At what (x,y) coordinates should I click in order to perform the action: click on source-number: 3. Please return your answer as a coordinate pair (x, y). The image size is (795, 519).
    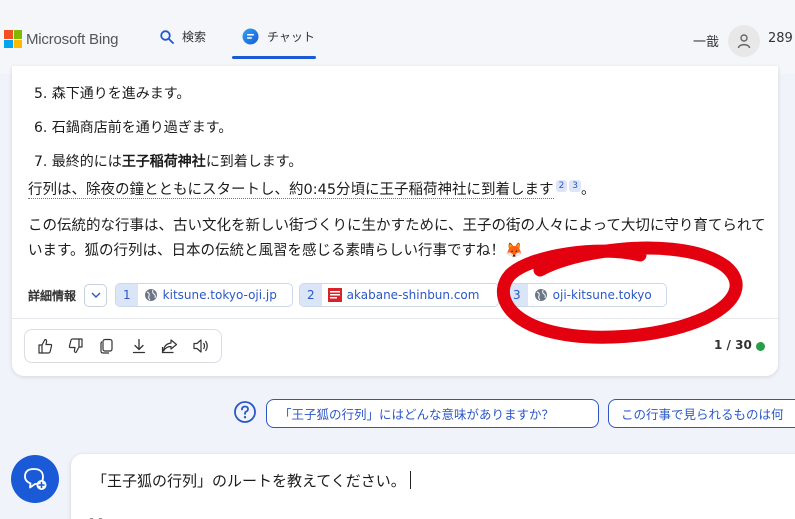
    Looking at the image, I should click on (517, 295).